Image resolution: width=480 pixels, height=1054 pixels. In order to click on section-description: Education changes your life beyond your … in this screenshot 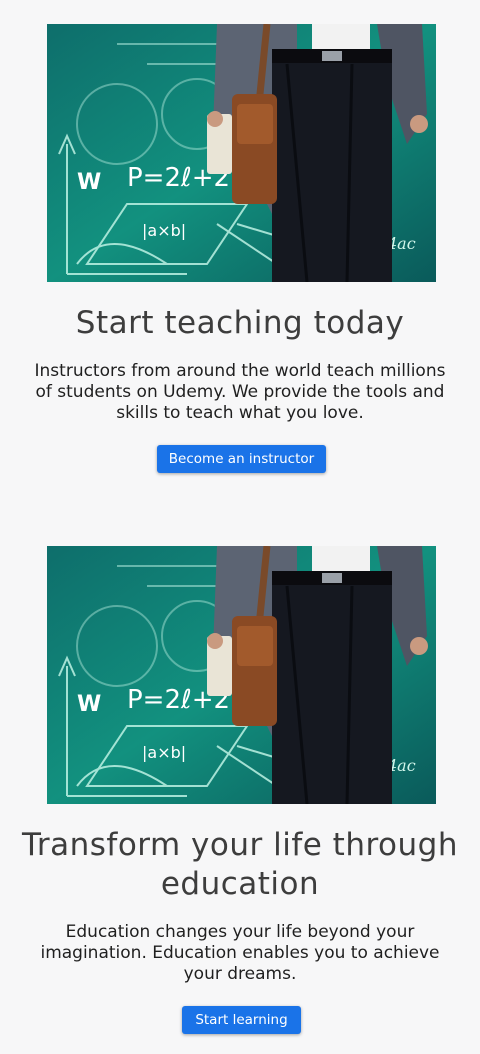, I will do `click(240, 953)`.